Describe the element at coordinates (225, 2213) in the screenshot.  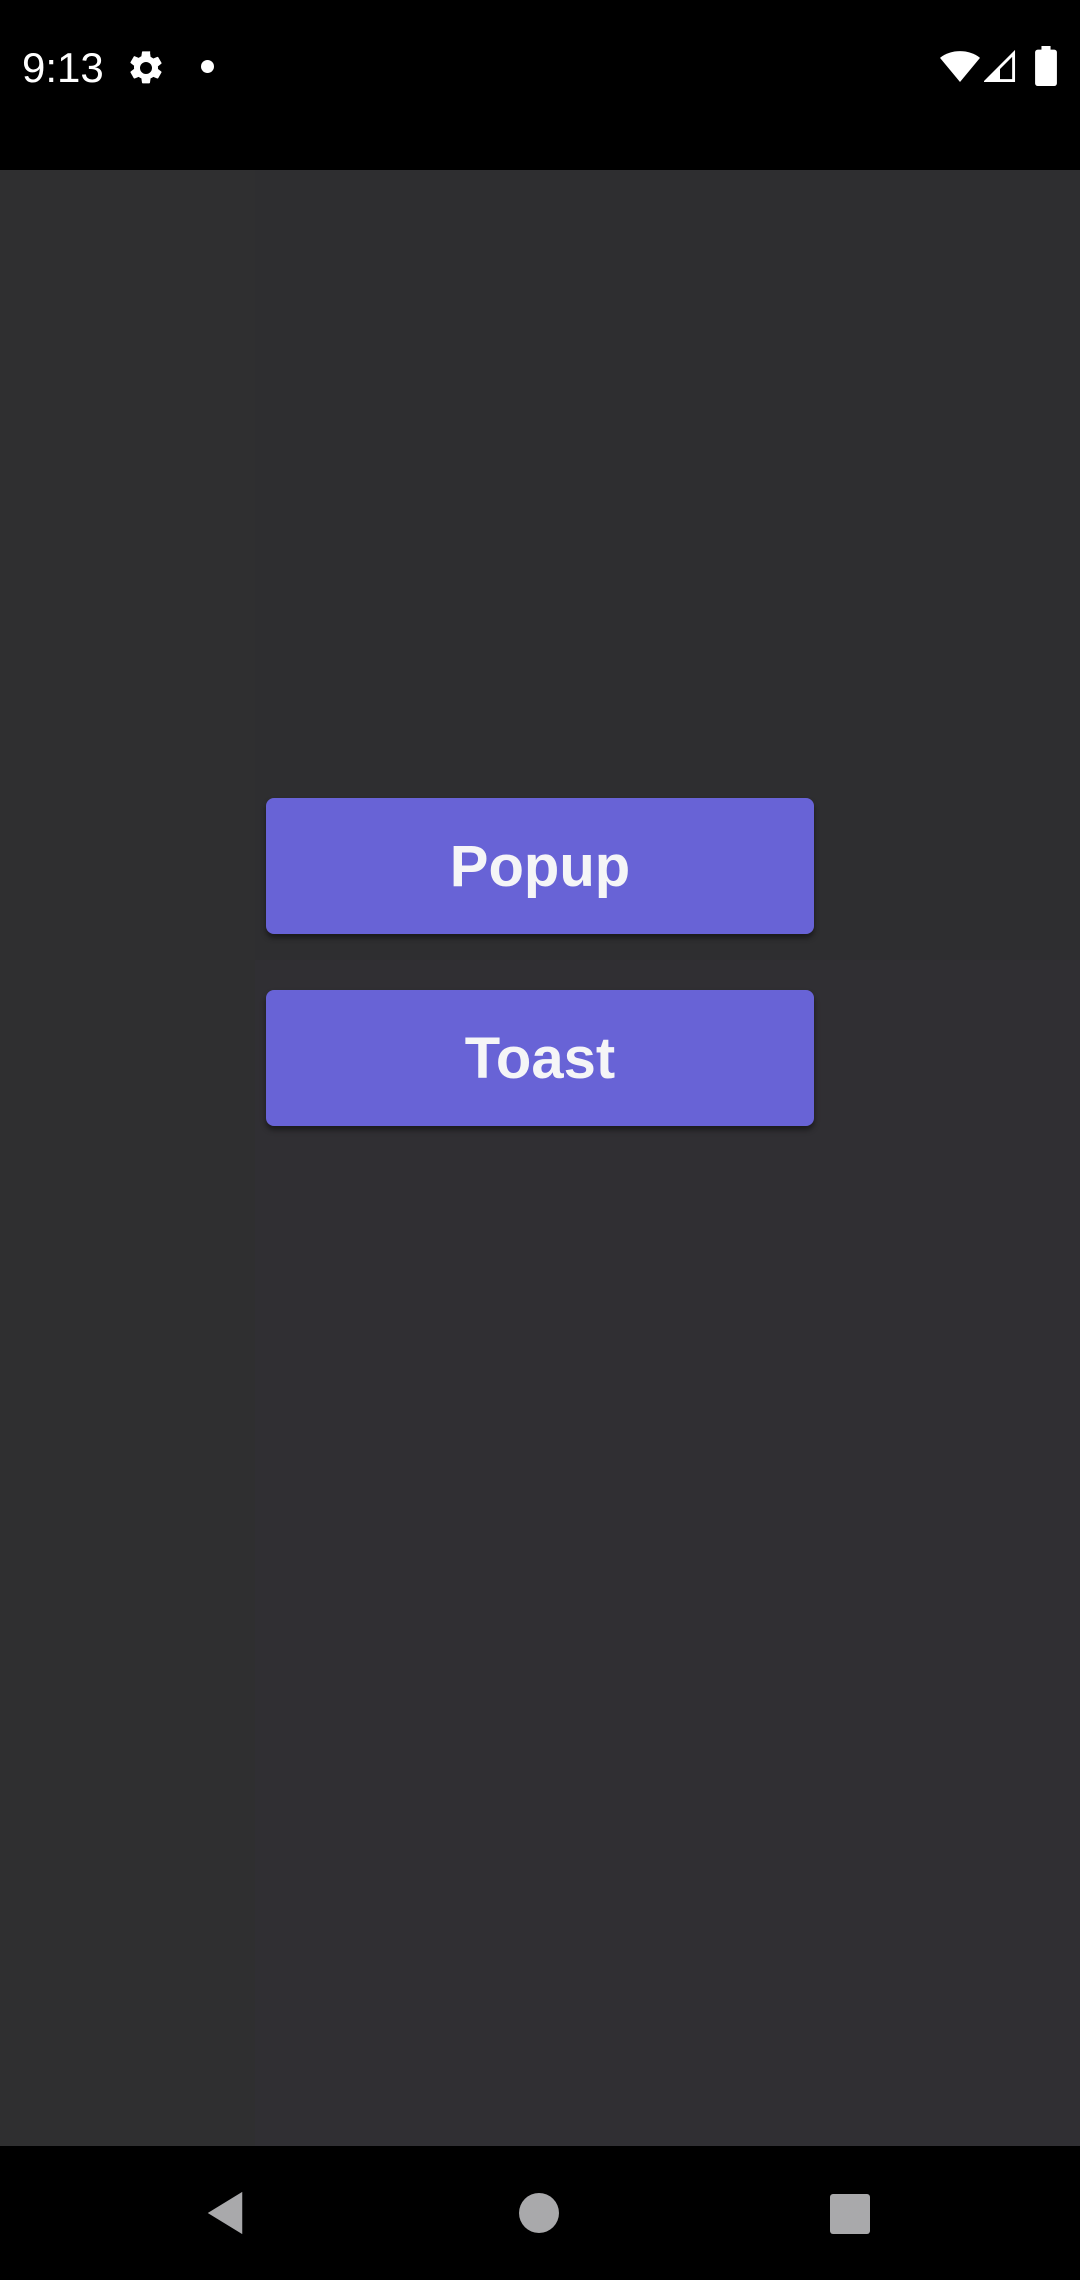
I see `back-icon` at that location.